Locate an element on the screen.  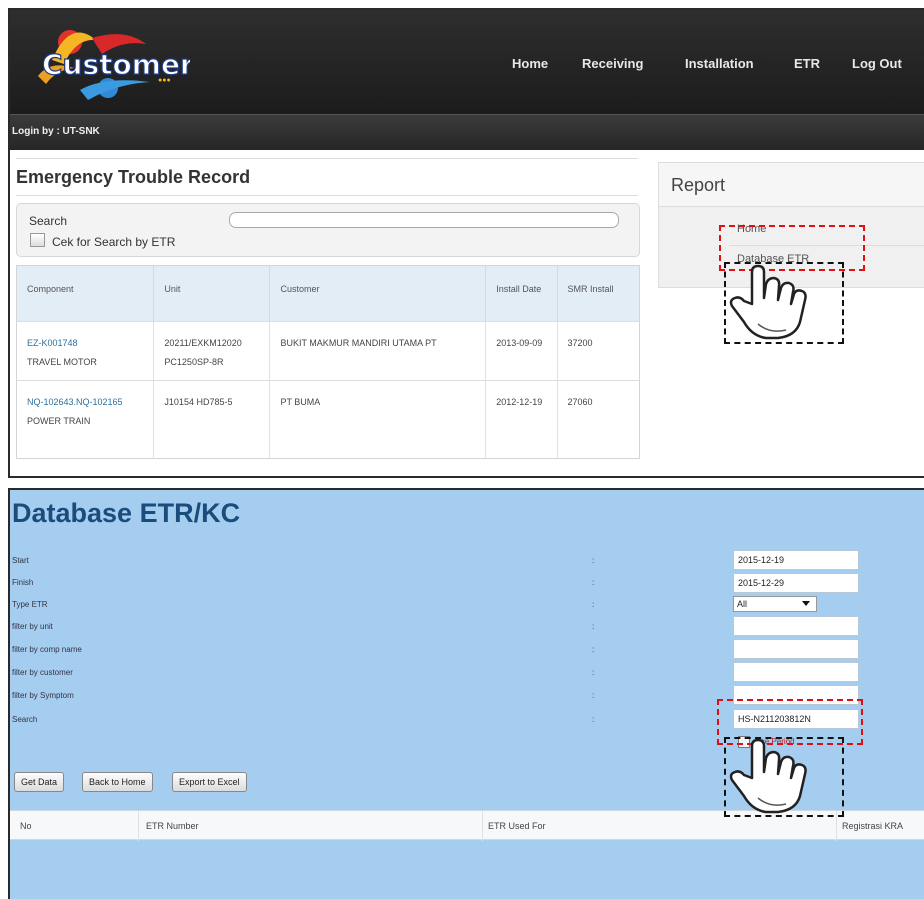
filter-label-customer: filter by customer is located at coordinates (42, 672).